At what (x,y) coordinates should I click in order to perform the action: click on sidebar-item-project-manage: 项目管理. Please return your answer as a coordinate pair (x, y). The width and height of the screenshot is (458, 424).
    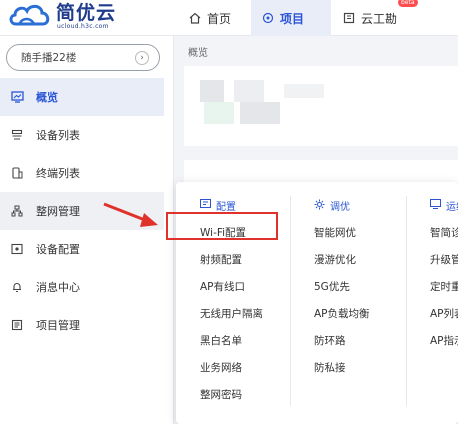
    Looking at the image, I should click on (82, 325).